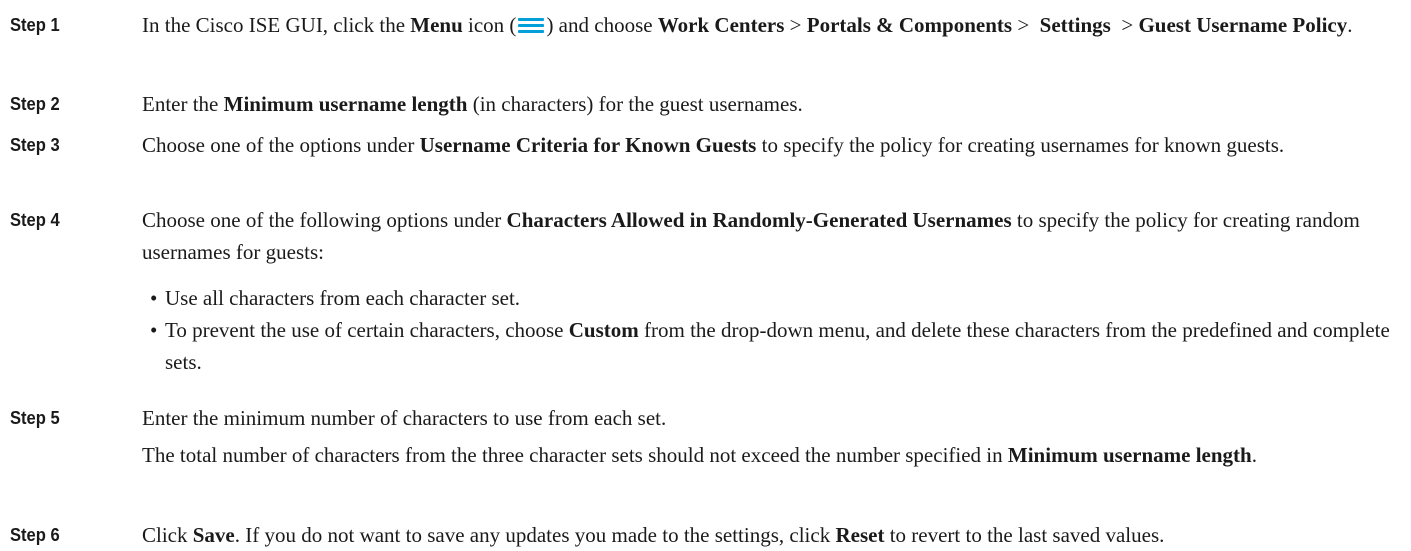 This screenshot has width=1411, height=551. What do you see at coordinates (35, 220) in the screenshot?
I see `step-label: Step 4` at bounding box center [35, 220].